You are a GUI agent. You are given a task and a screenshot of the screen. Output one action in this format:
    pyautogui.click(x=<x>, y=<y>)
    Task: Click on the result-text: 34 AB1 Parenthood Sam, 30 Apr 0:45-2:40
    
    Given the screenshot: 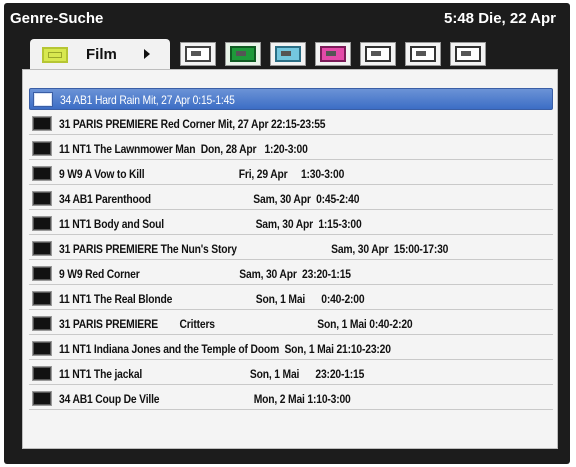 What is the action you would take?
    pyautogui.click(x=209, y=199)
    